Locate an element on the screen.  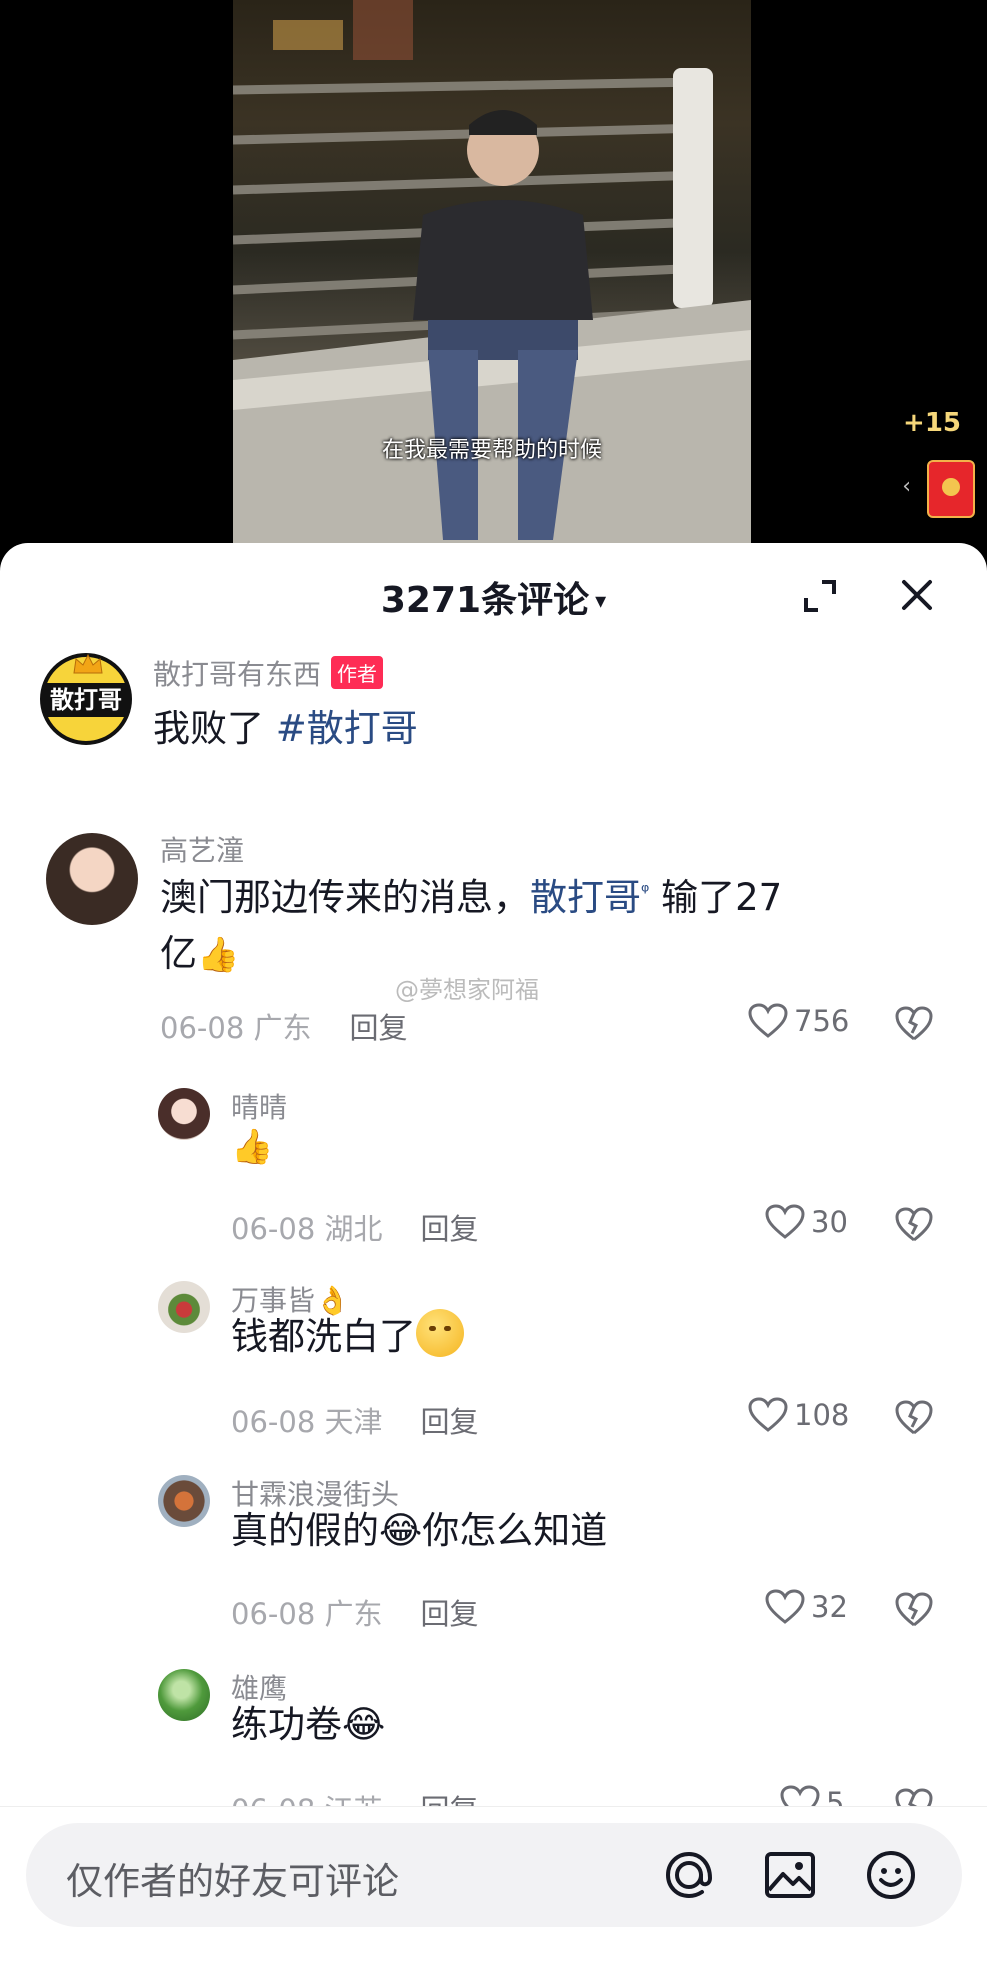
avatar: 散打哥 is located at coordinates (86, 699).